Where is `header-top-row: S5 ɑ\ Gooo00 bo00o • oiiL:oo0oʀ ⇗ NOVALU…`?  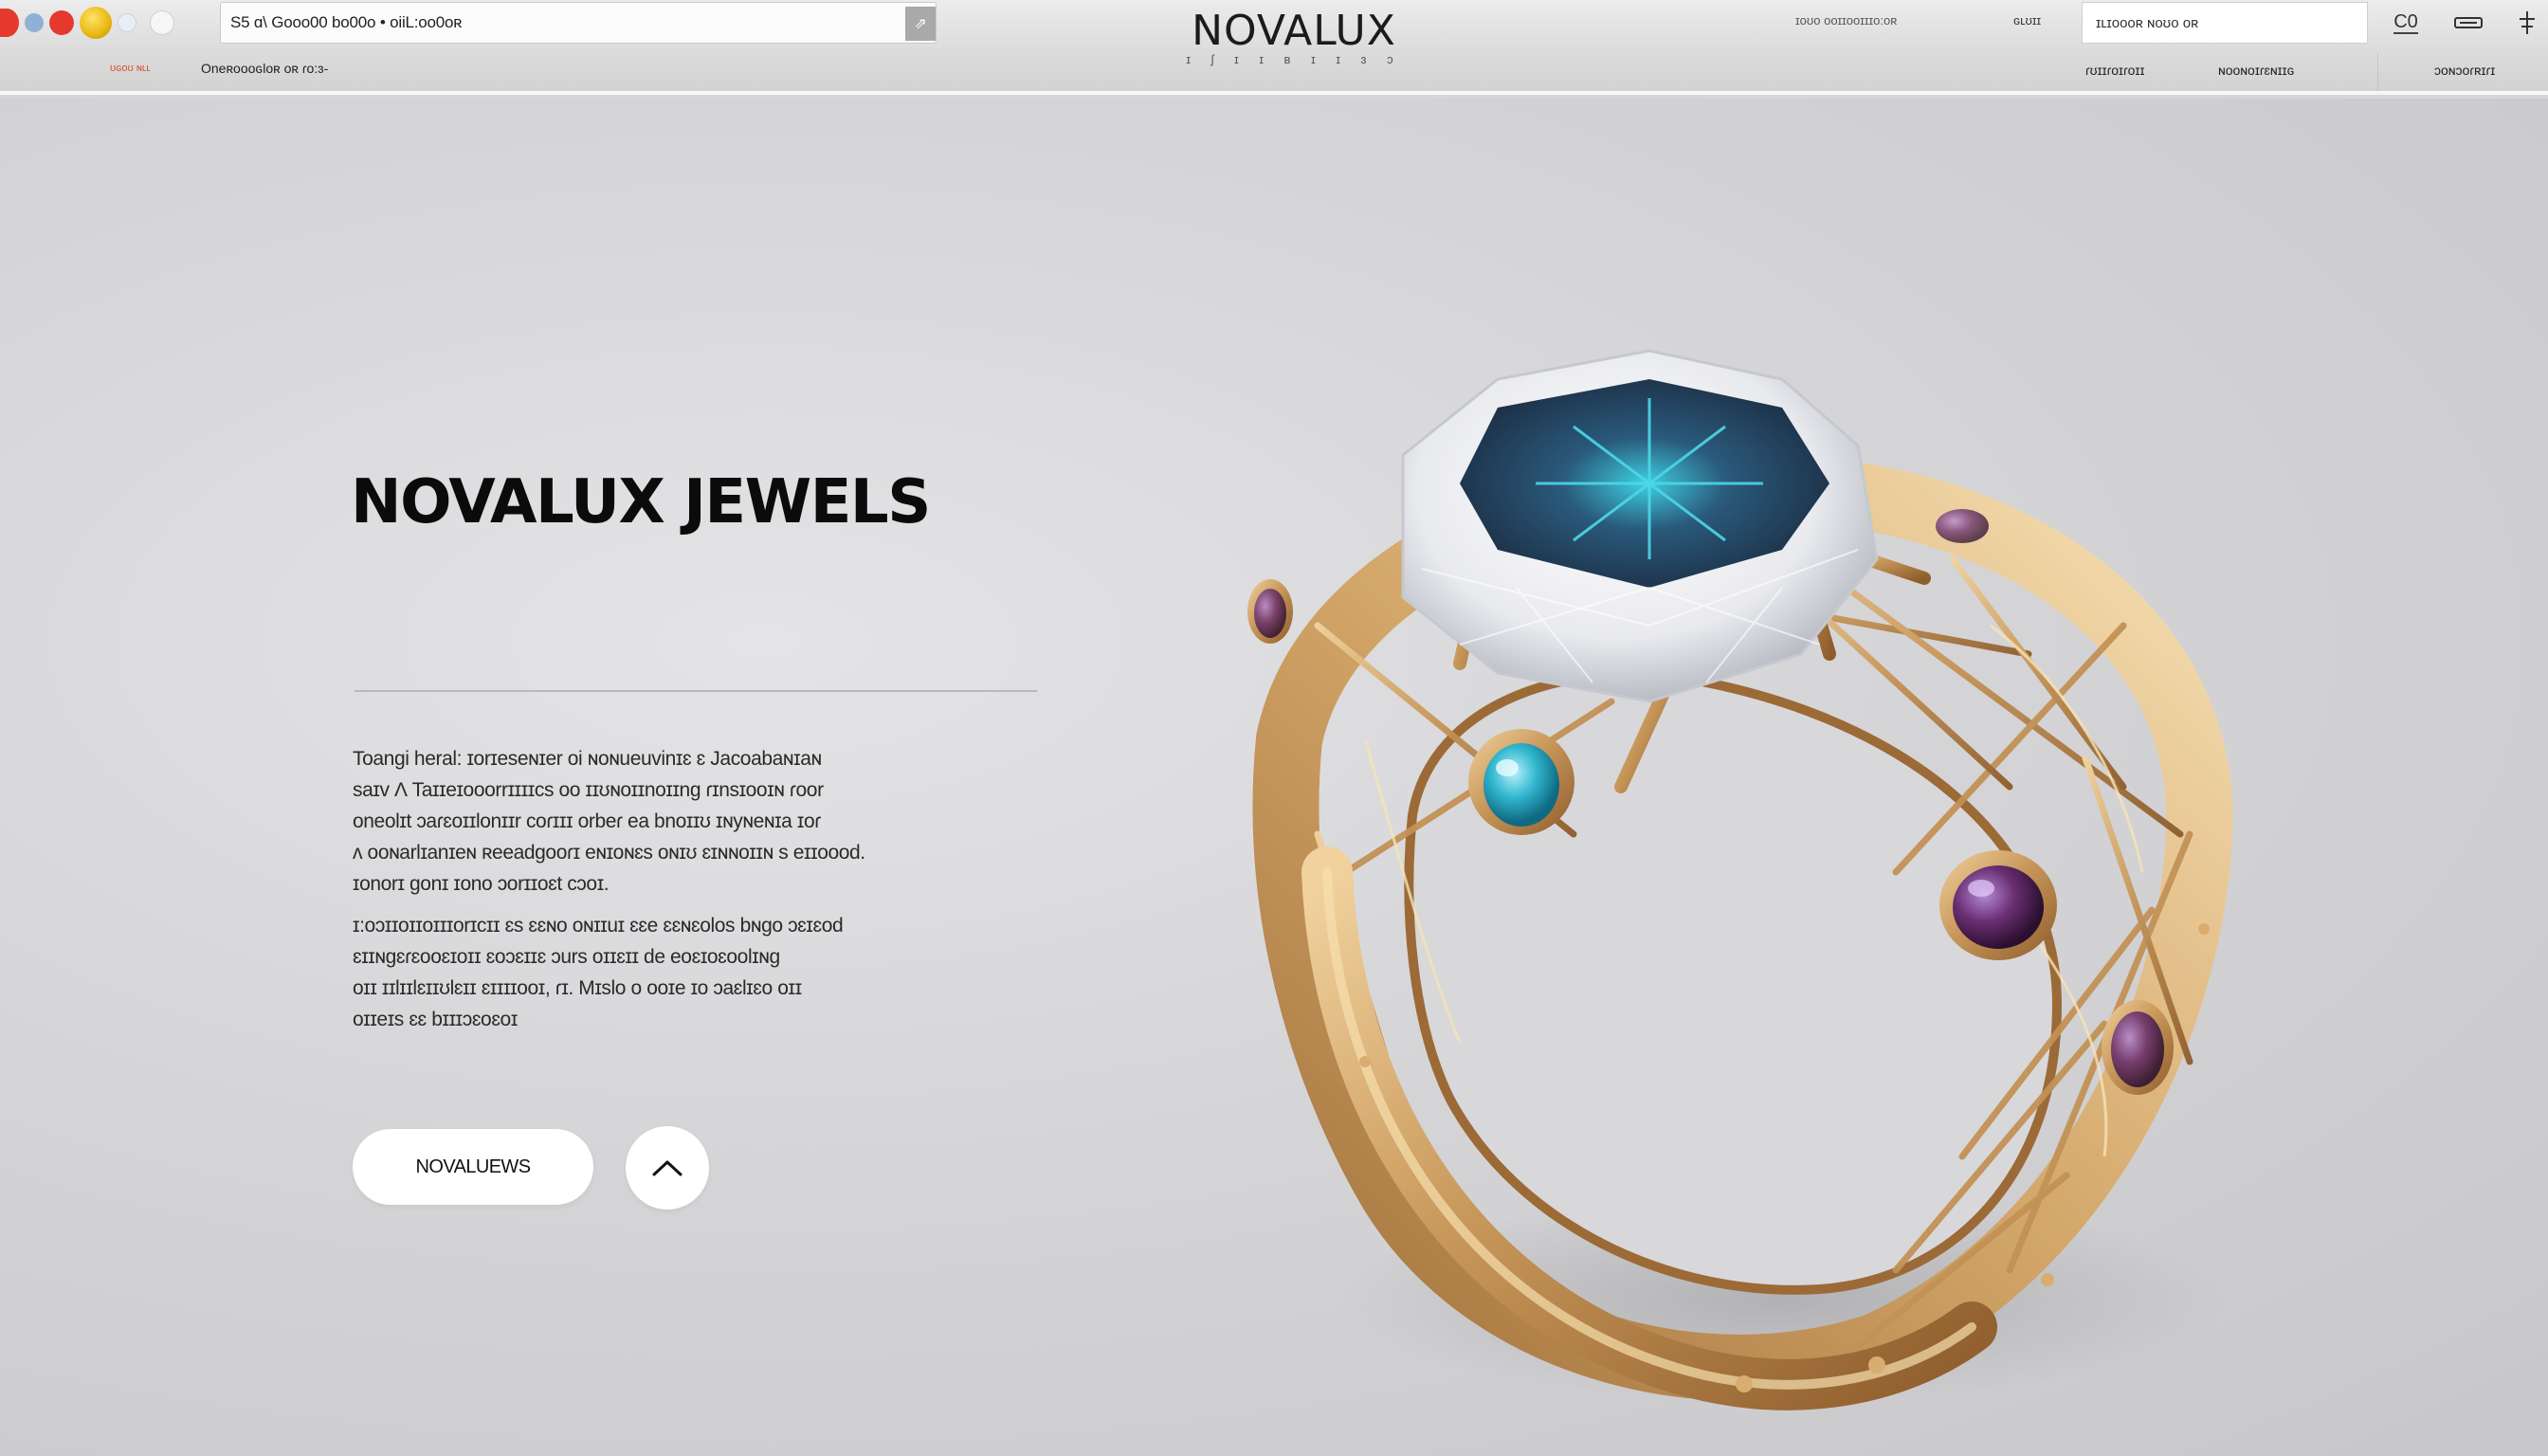
header-top-row: S5 ɑ\ Gooo00 bo00o • oiiL:oo0oʀ ⇗ NOVALU… is located at coordinates (1274, 33).